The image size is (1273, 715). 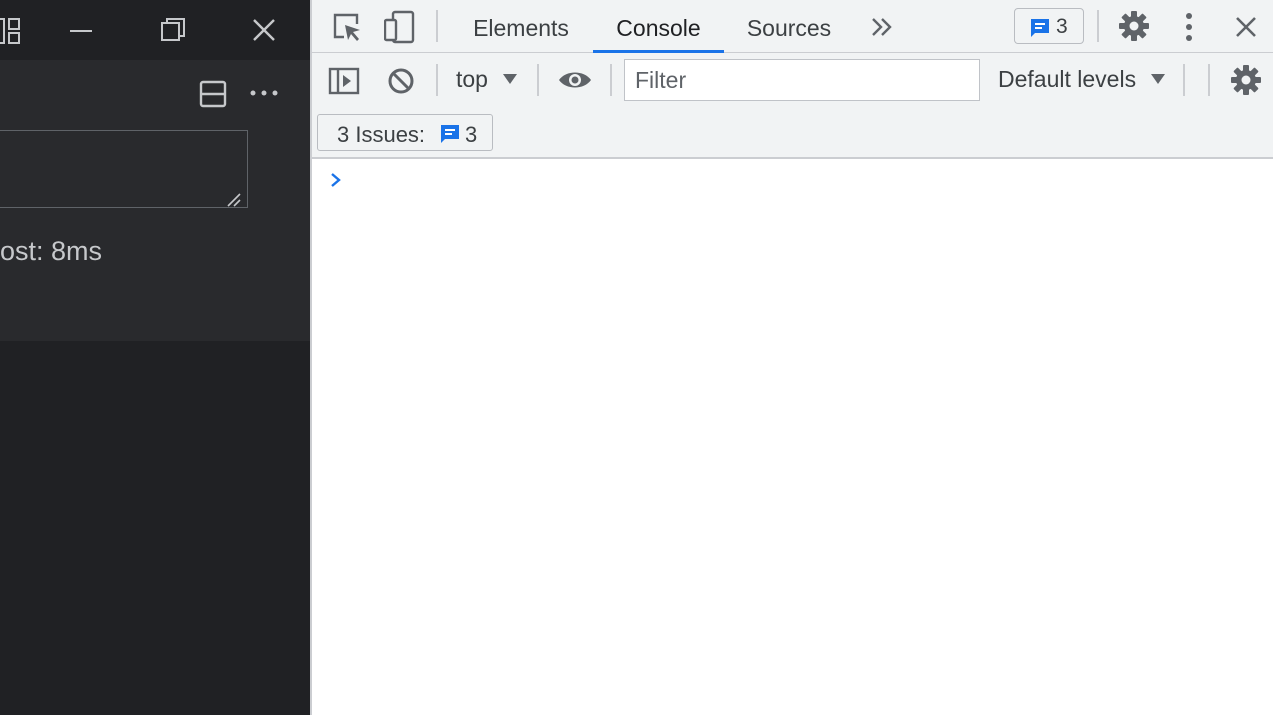 I want to click on more-options-icon, so click(x=264, y=93).